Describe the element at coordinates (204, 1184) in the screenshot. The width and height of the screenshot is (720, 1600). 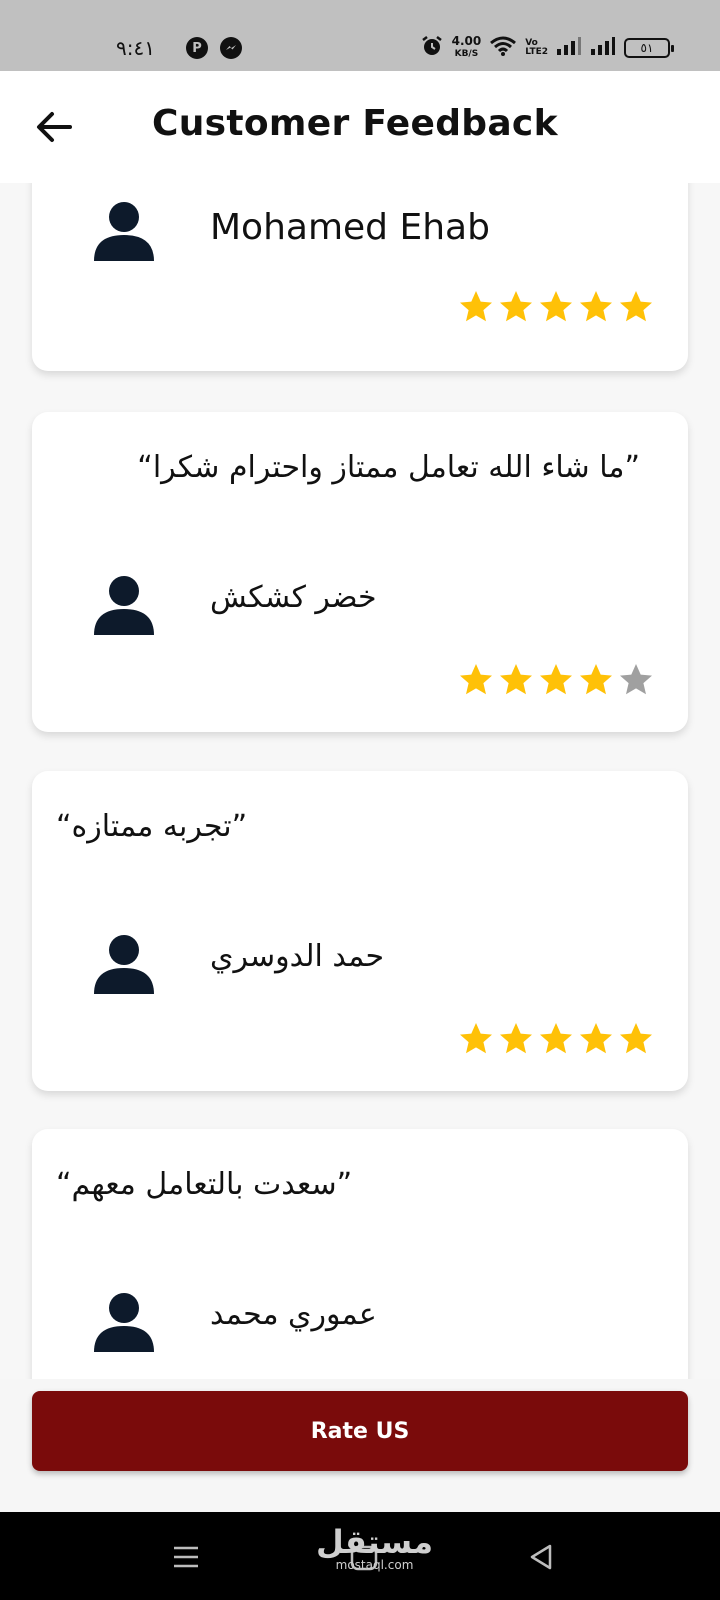
I see `feedback-quote: ”سعدت بالتعامل معهم“` at that location.